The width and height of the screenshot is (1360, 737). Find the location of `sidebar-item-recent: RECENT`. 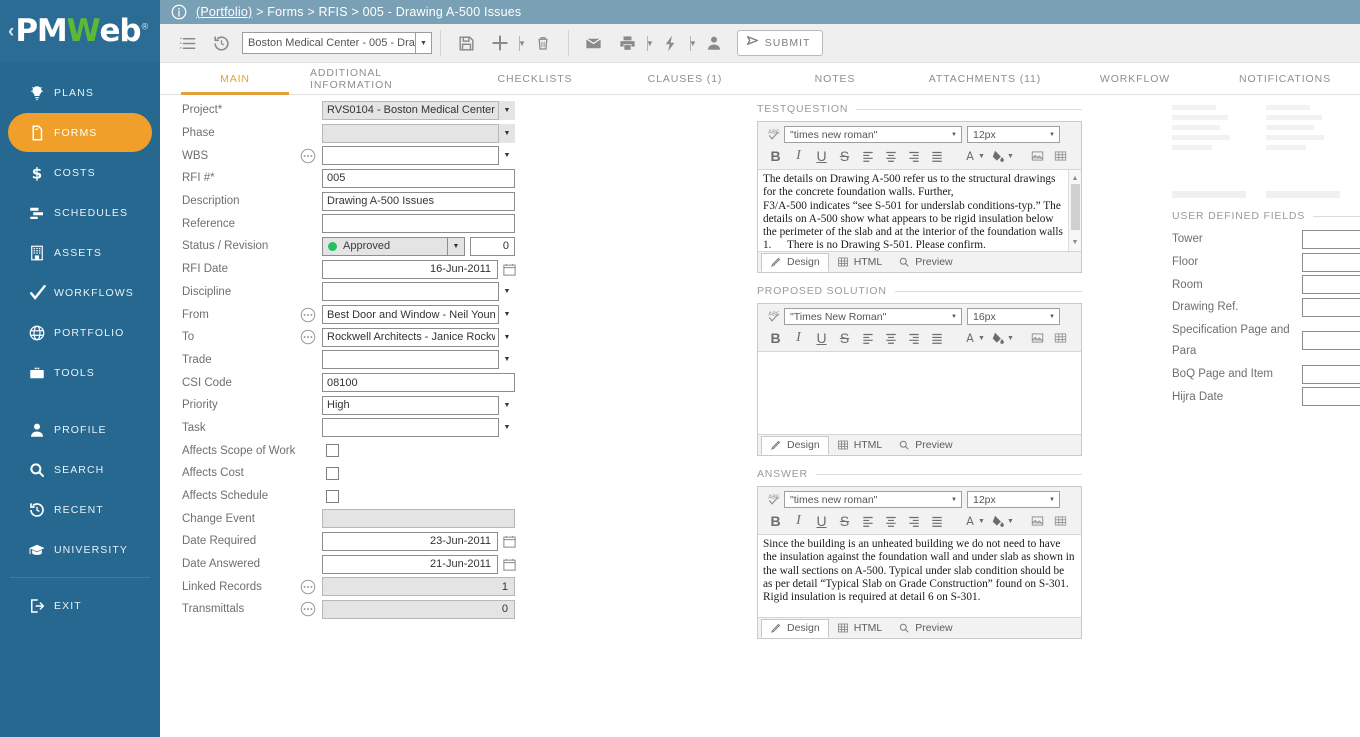

sidebar-item-recent: RECENT is located at coordinates (80, 509).